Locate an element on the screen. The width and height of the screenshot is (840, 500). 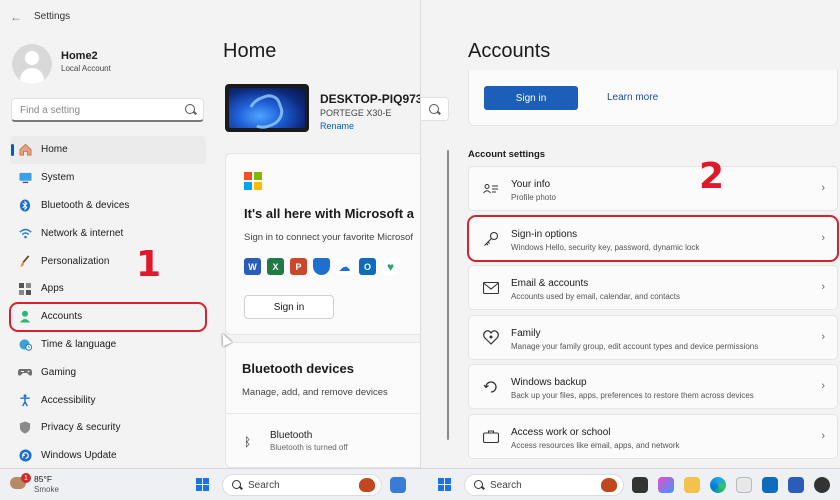
sidebar-item-windows-update: Windows Update is located at coordinates (108, 455).